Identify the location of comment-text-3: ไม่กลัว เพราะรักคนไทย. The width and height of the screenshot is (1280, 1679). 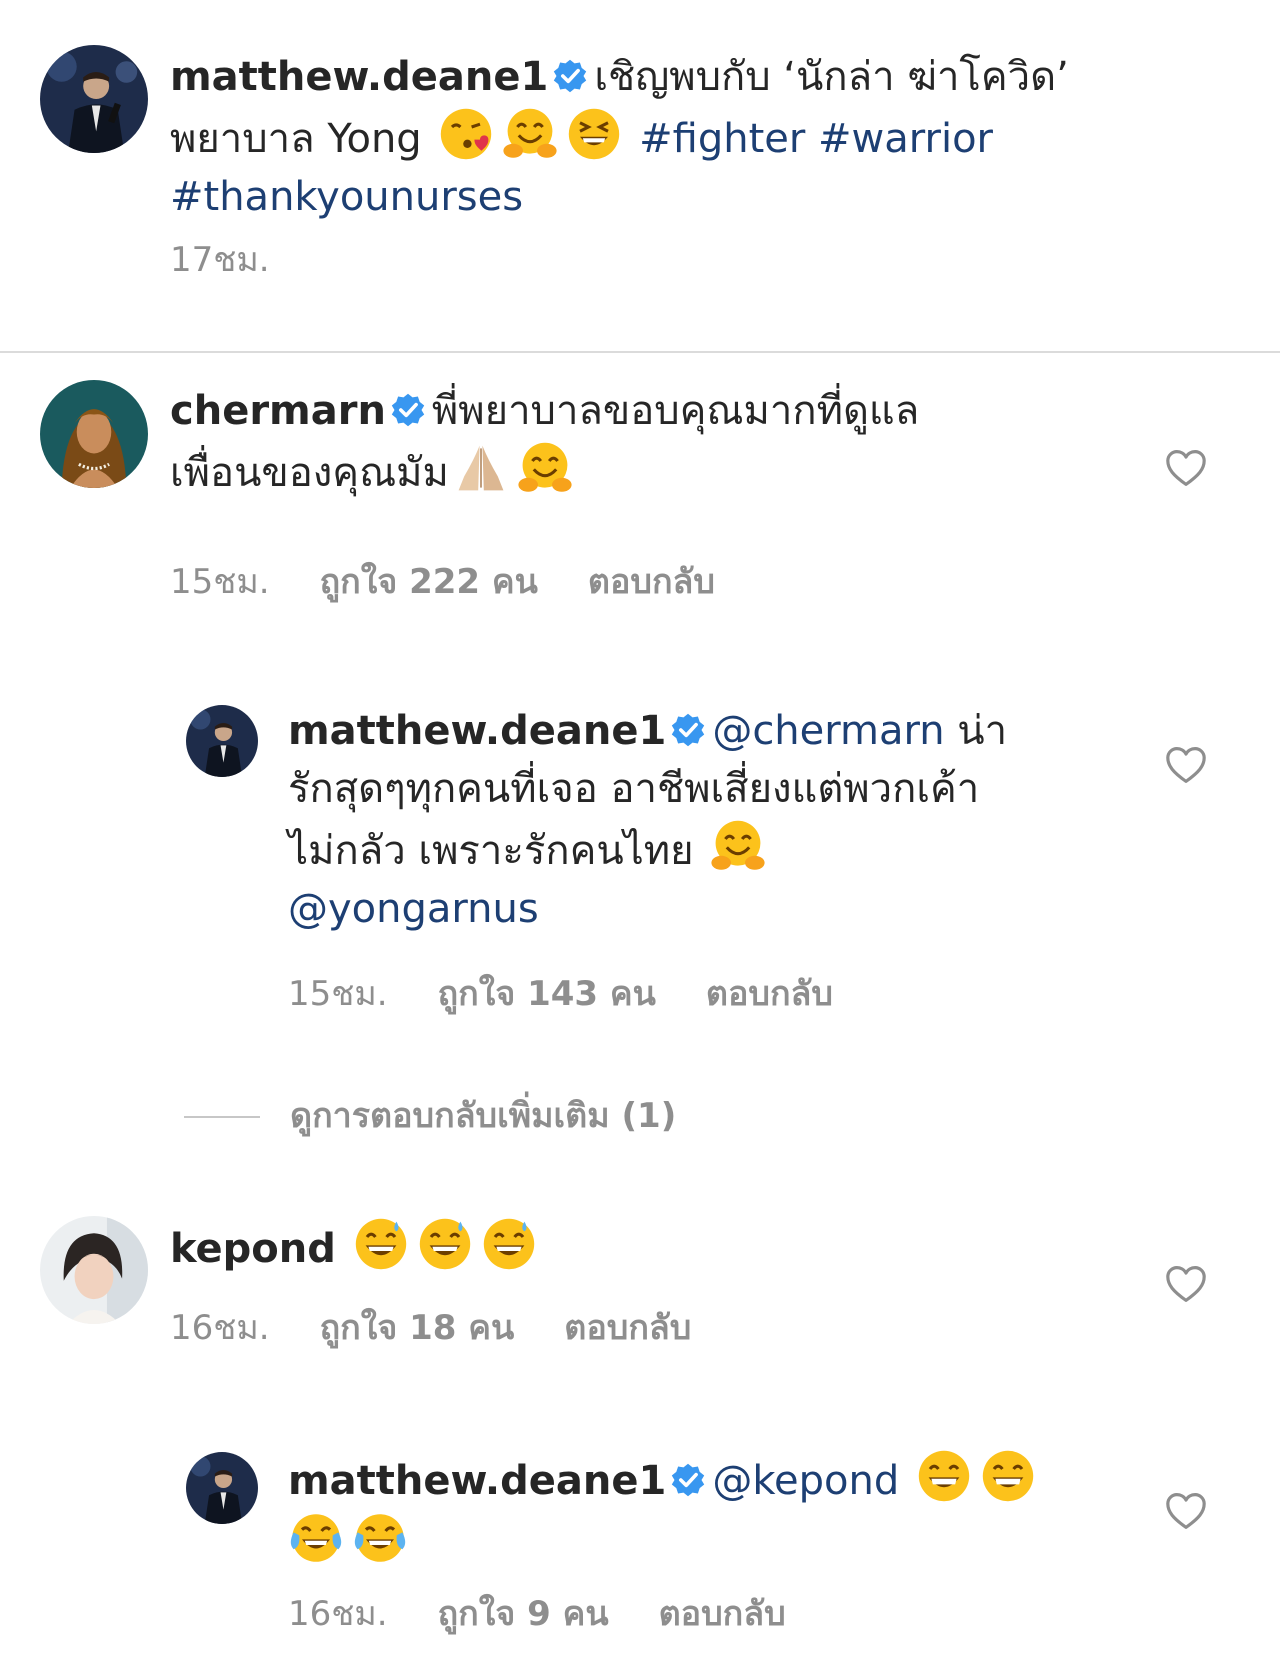
(491, 851).